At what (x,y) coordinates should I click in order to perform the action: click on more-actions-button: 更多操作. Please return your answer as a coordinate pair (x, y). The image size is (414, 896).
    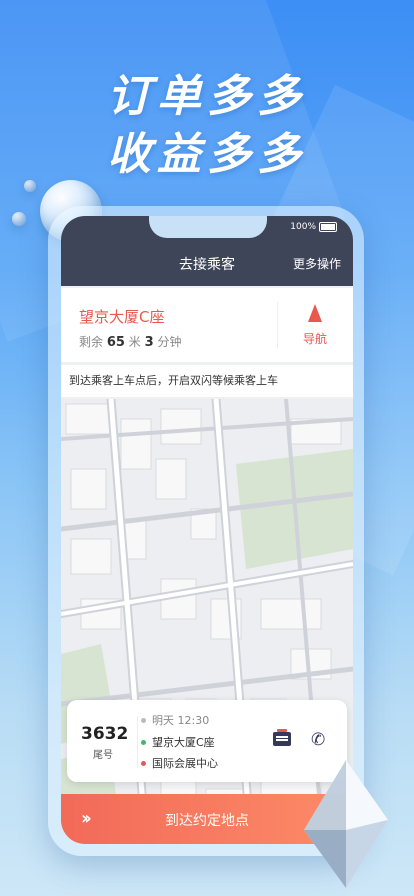
    Looking at the image, I should click on (317, 263).